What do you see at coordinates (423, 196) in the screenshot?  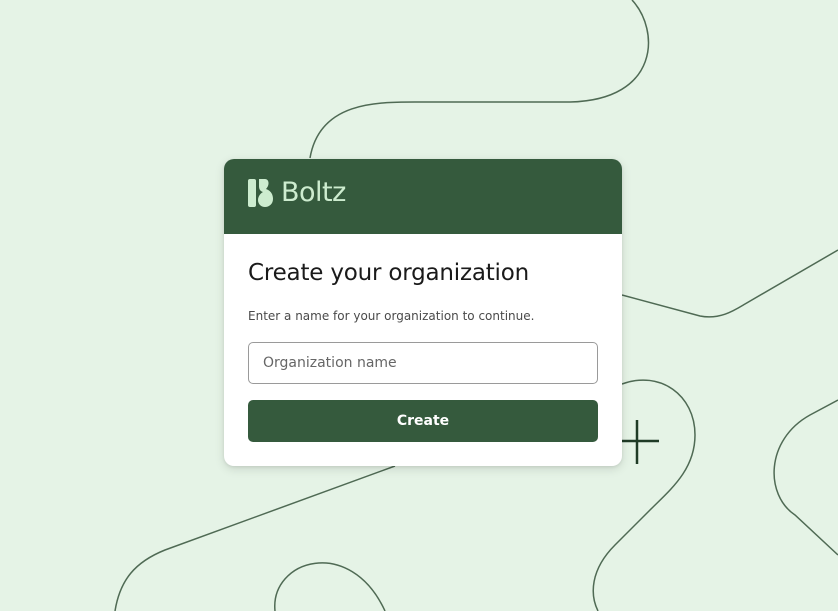 I see `card-header: Boltz` at bounding box center [423, 196].